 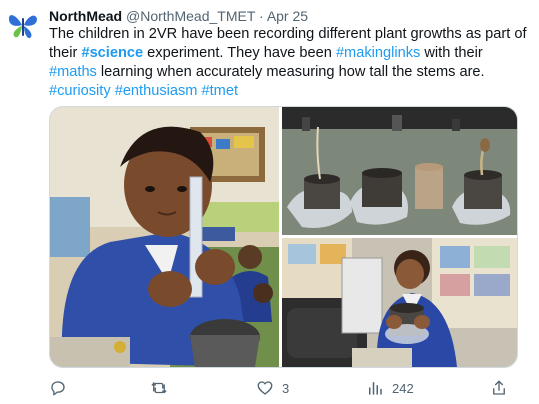 I want to click on photo-plant-pots, so click(x=399, y=171).